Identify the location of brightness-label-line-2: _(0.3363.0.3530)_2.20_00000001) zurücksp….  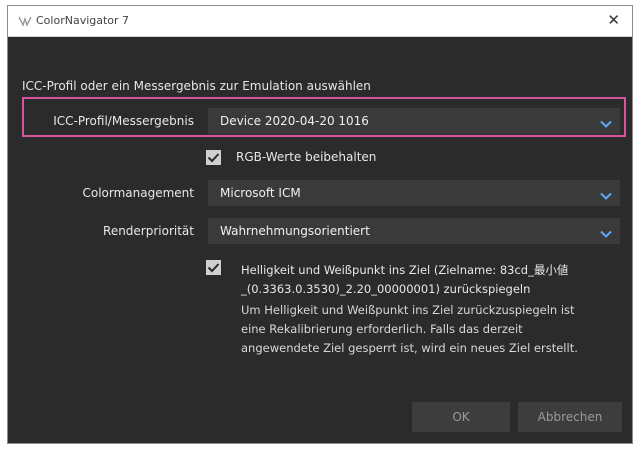
(386, 289).